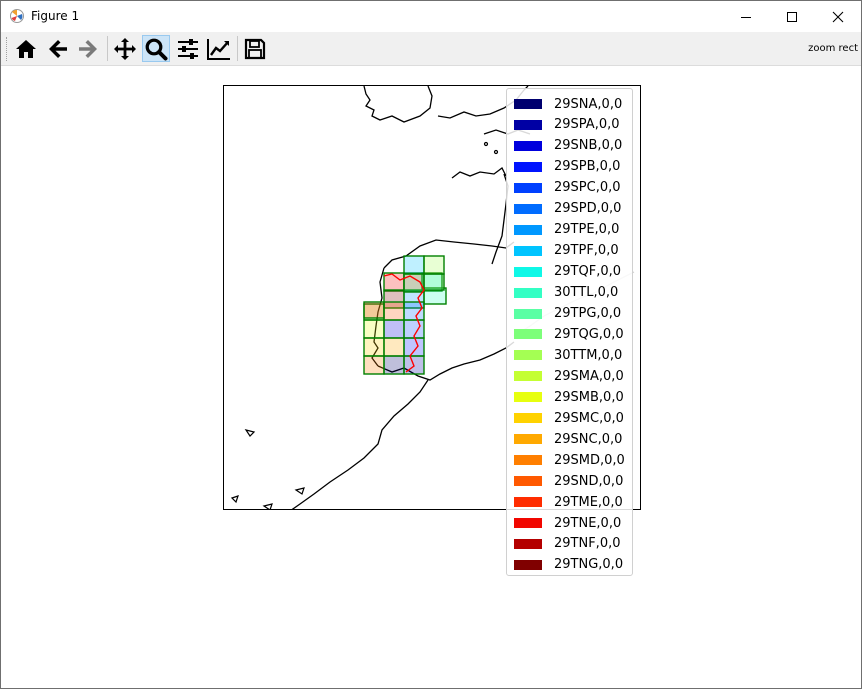  I want to click on legend-label: 29TPE,0,0, so click(587, 230).